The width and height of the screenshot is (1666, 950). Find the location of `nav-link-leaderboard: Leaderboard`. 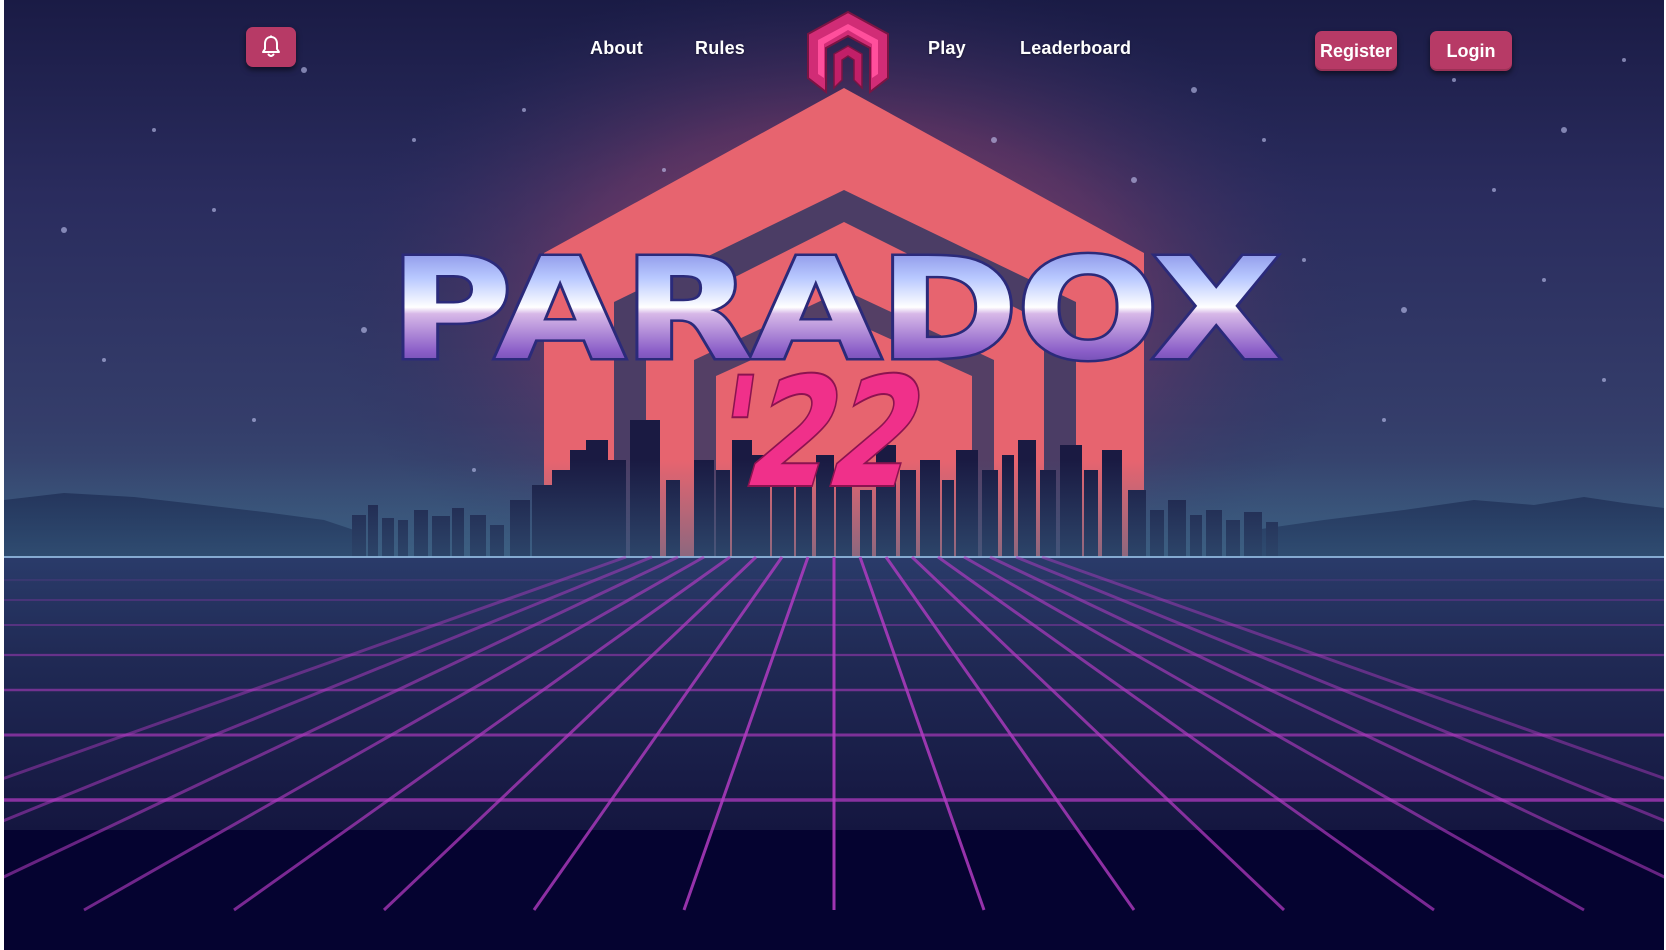

nav-link-leaderboard: Leaderboard is located at coordinates (1075, 48).